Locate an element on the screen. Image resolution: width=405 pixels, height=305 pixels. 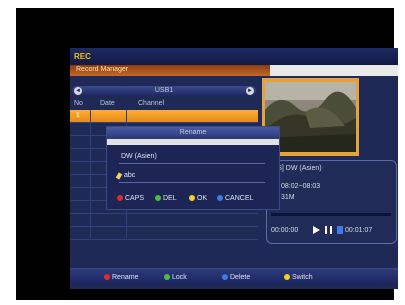
caps-button: CAPS is located at coordinates (130, 198).